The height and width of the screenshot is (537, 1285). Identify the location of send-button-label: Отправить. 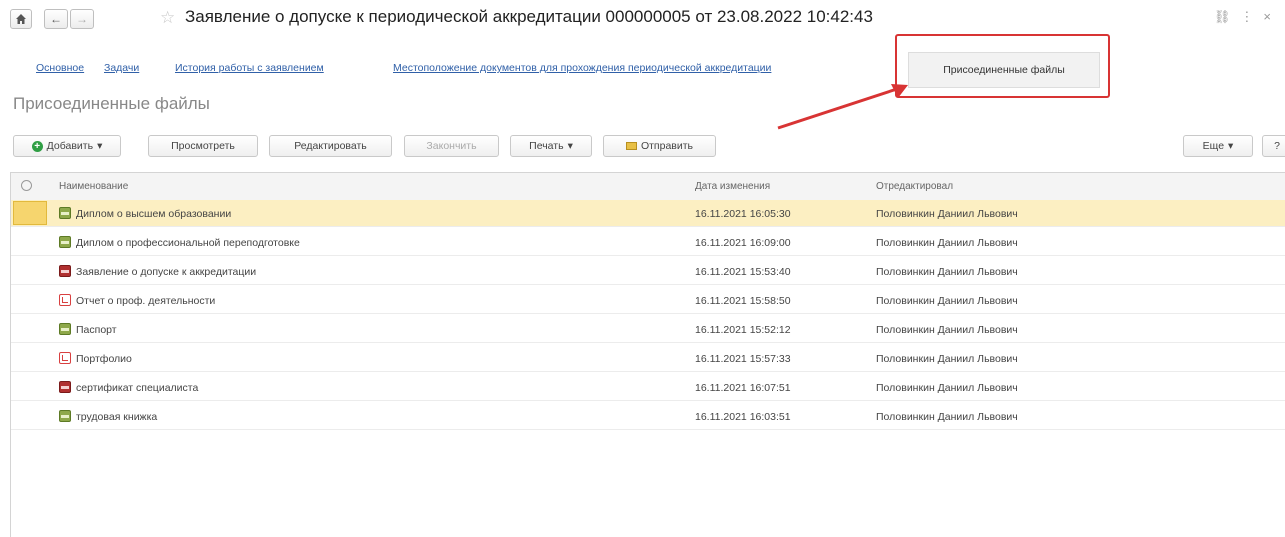
(667, 146).